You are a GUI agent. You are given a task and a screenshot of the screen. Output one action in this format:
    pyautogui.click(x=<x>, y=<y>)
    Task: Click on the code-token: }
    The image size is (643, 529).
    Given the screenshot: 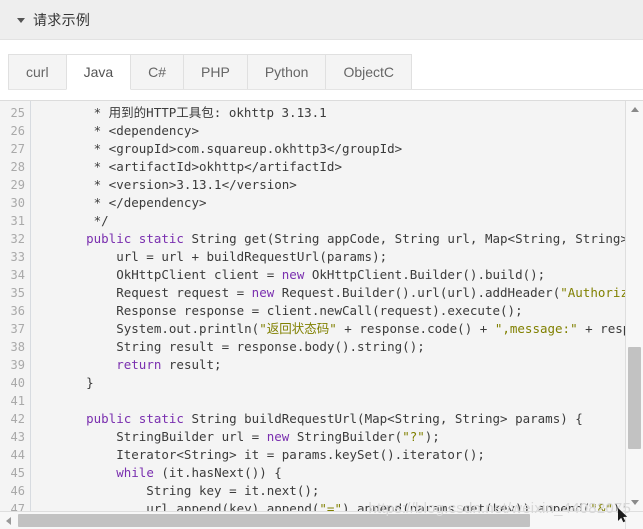 What is the action you would take?
    pyautogui.click(x=75, y=382)
    